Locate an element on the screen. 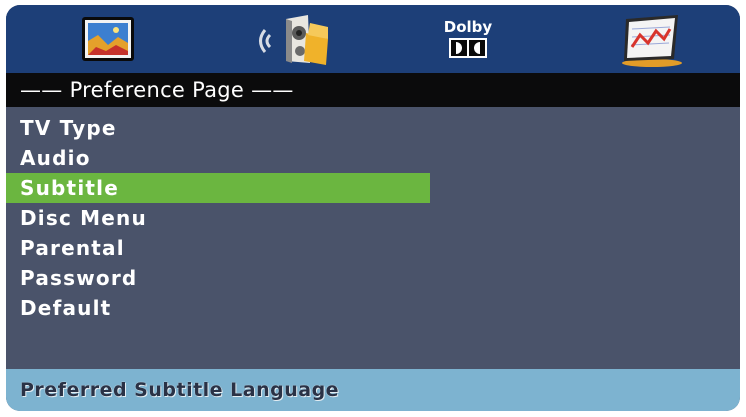  preference-chart-icon is located at coordinates (652, 41).